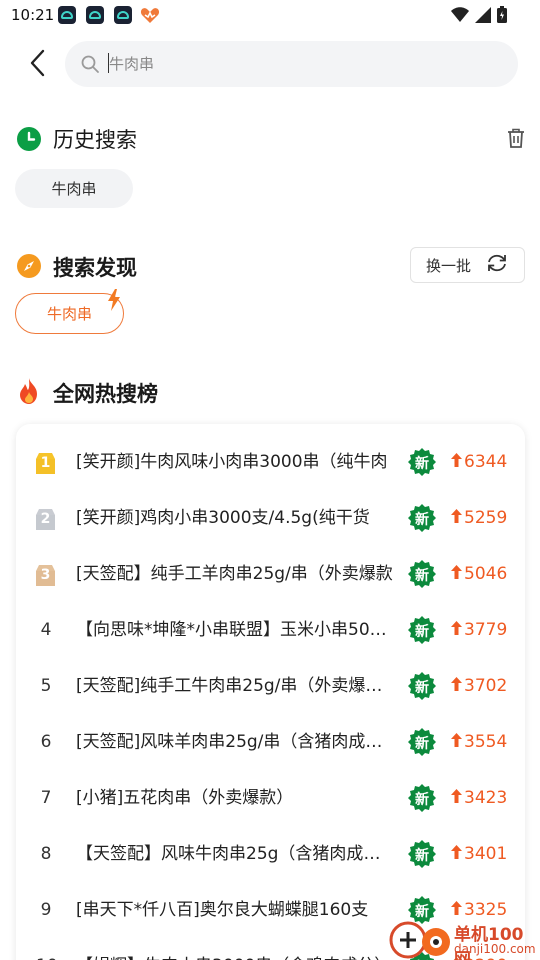 The image size is (540, 960). I want to click on discover-title: 搜索发现, so click(95, 268).